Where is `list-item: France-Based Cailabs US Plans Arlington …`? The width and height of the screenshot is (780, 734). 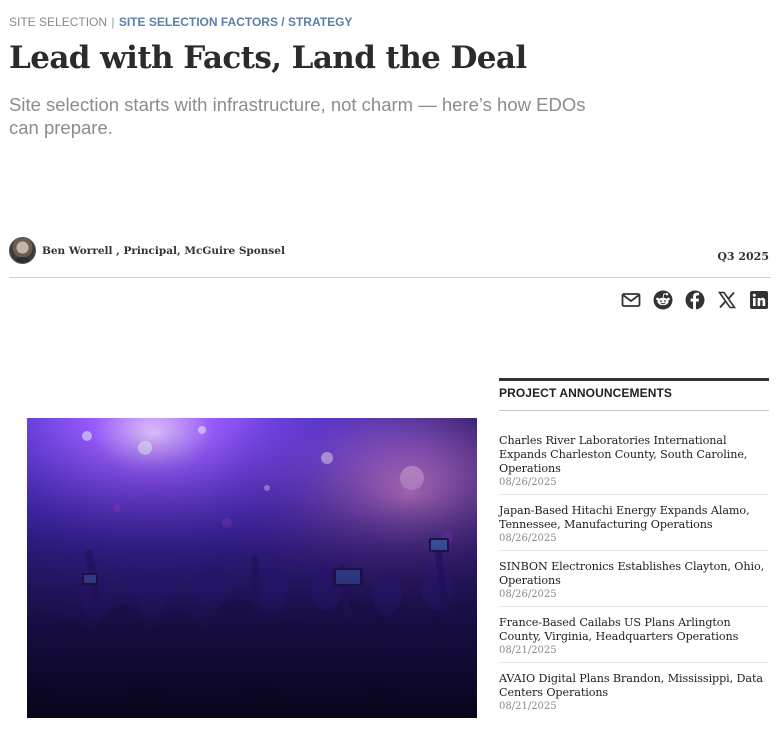
list-item: France-Based Cailabs US Plans Arlington … is located at coordinates (634, 639).